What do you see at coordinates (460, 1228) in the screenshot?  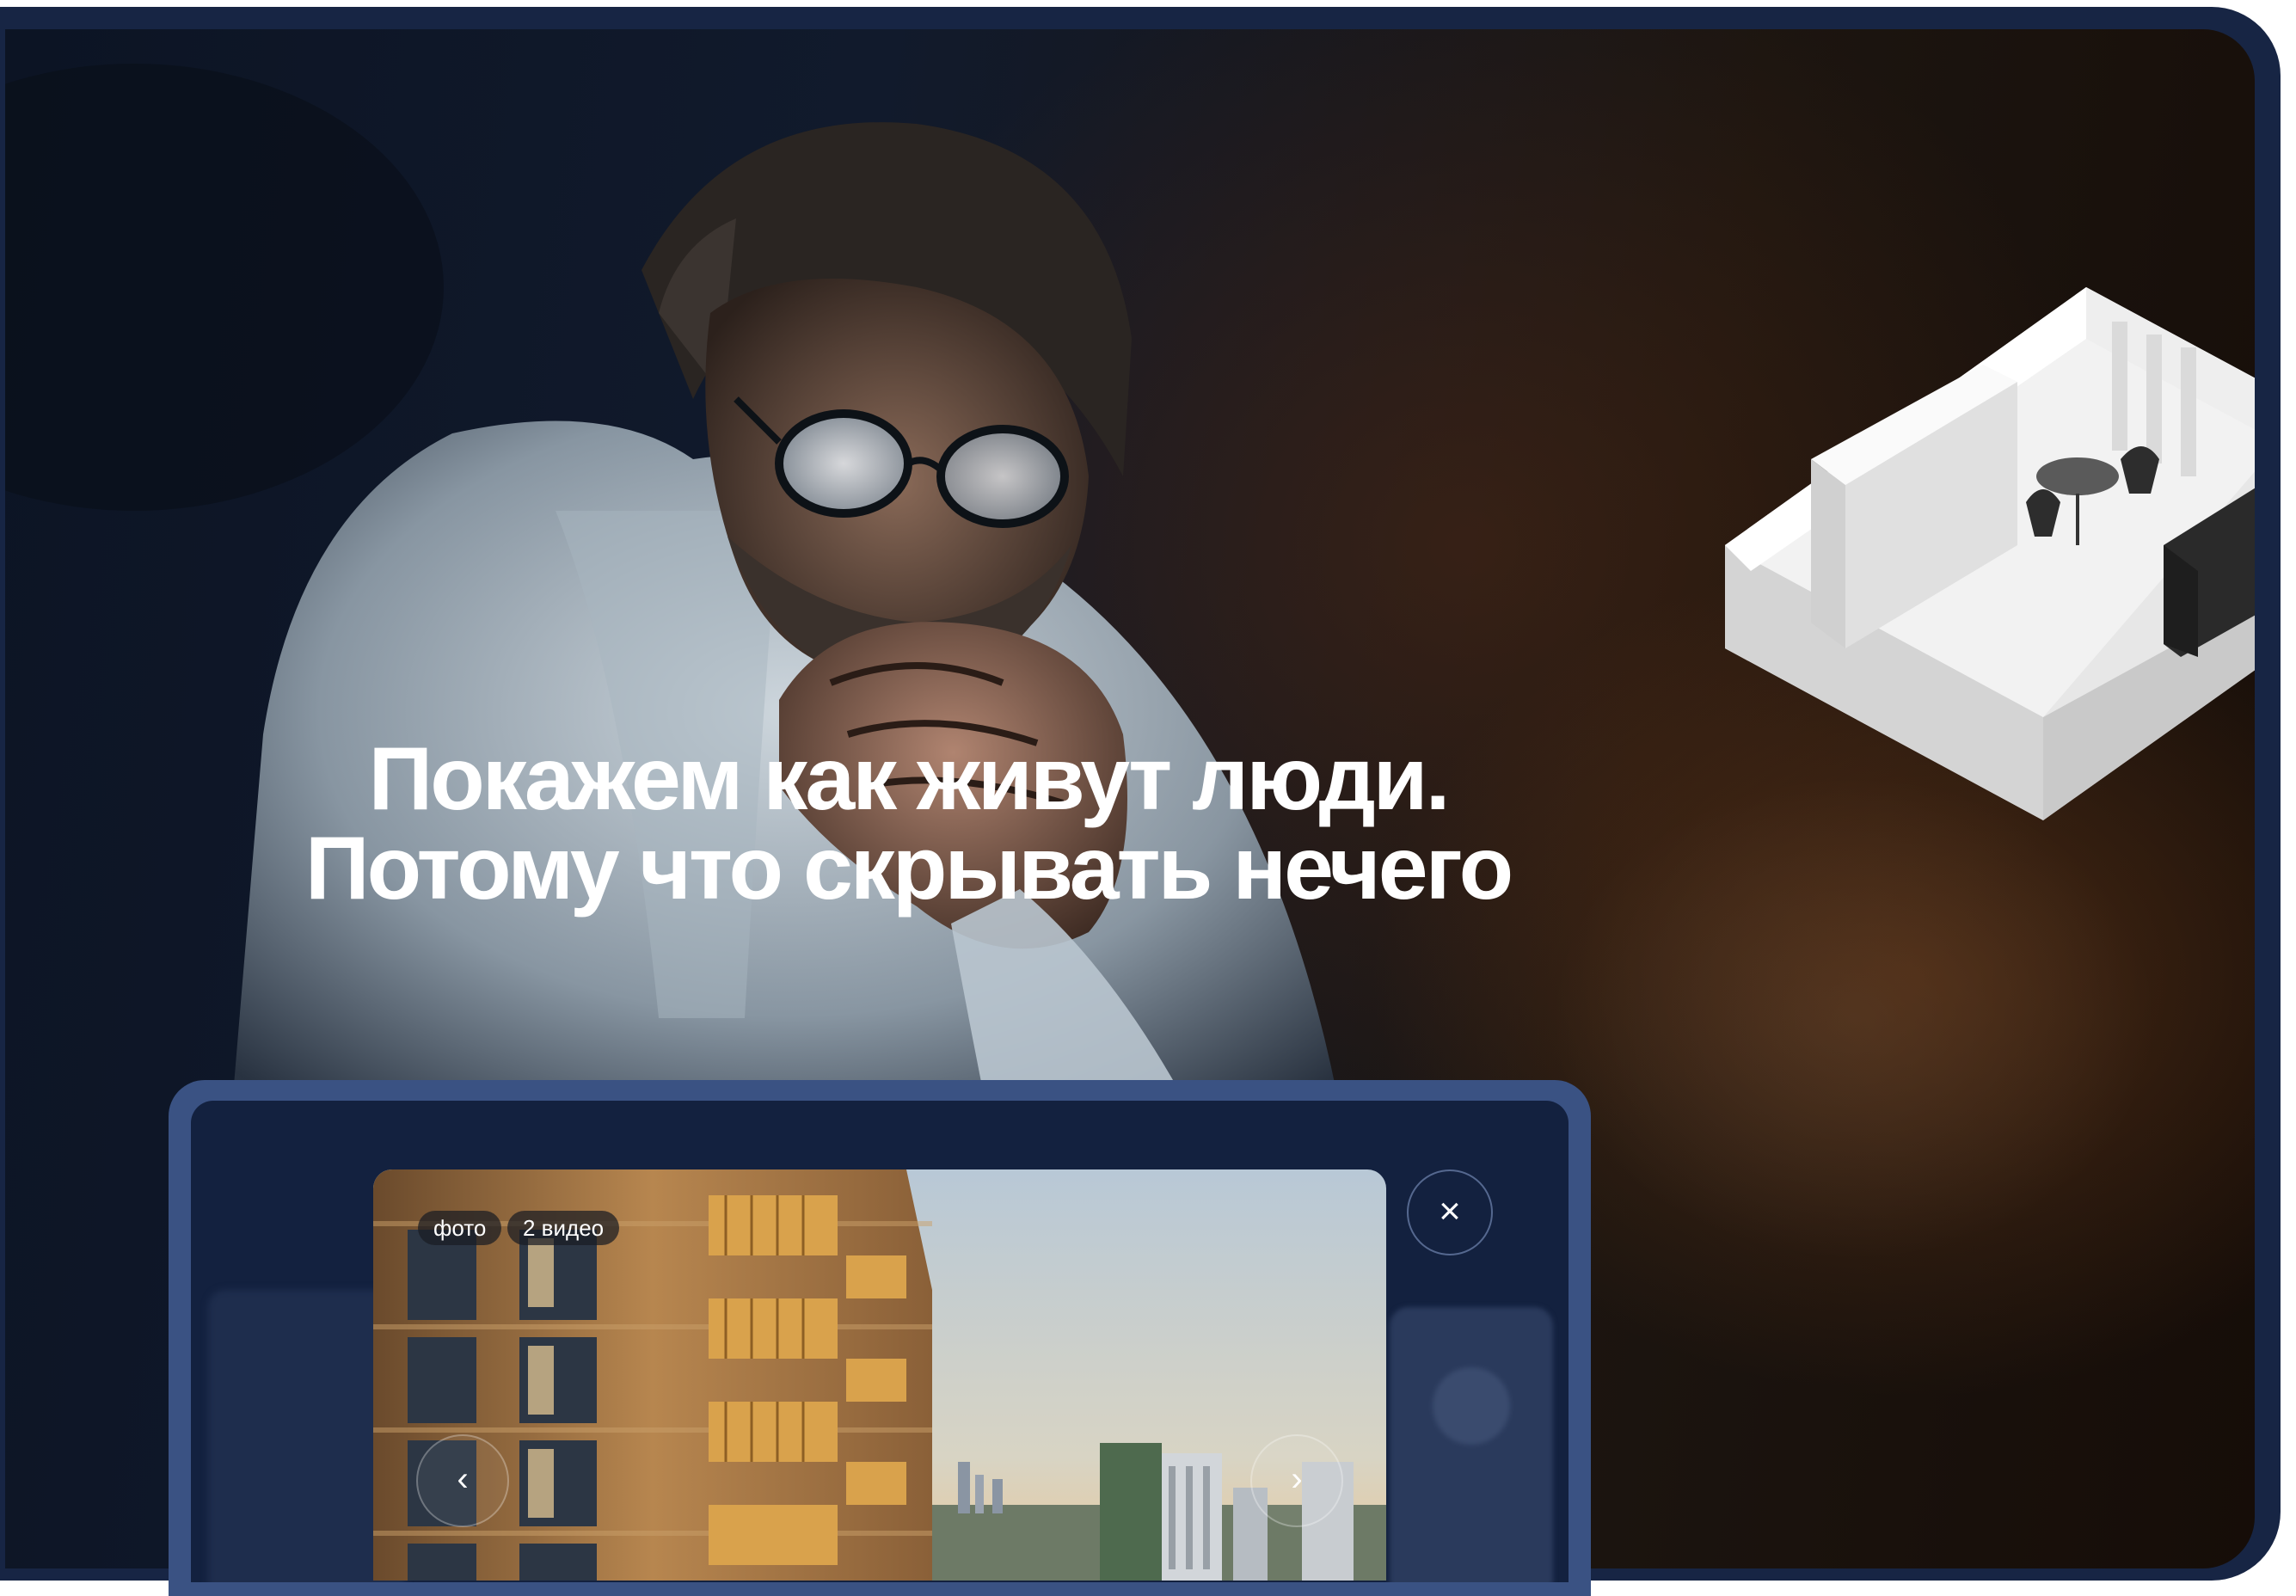 I see `tab-photo: фото` at bounding box center [460, 1228].